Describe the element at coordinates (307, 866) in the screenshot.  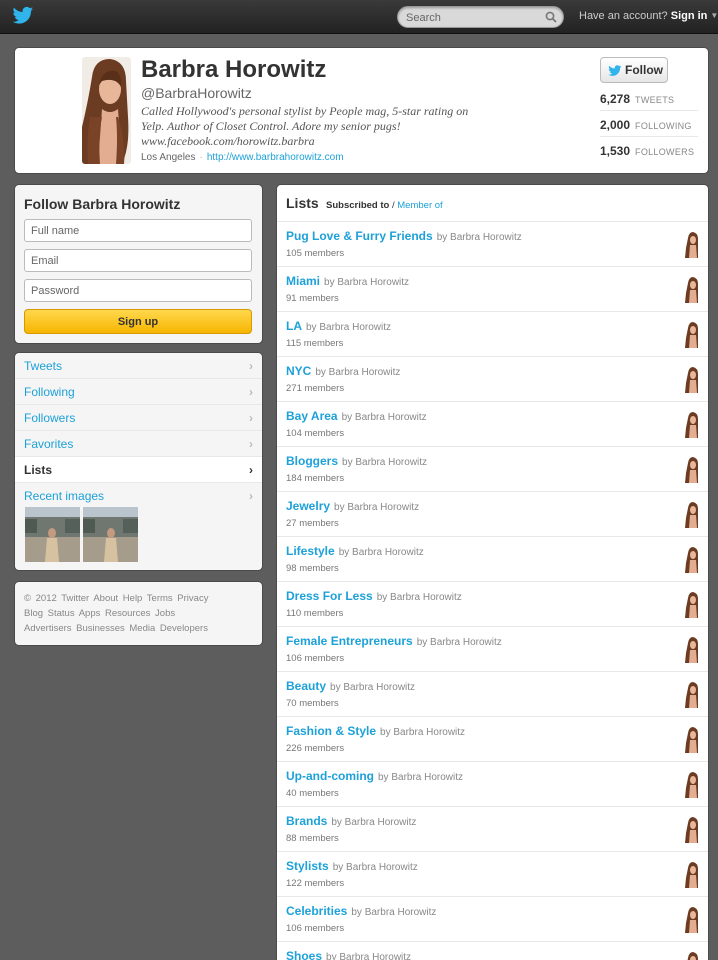
I see `list-name-link: Stylists` at that location.